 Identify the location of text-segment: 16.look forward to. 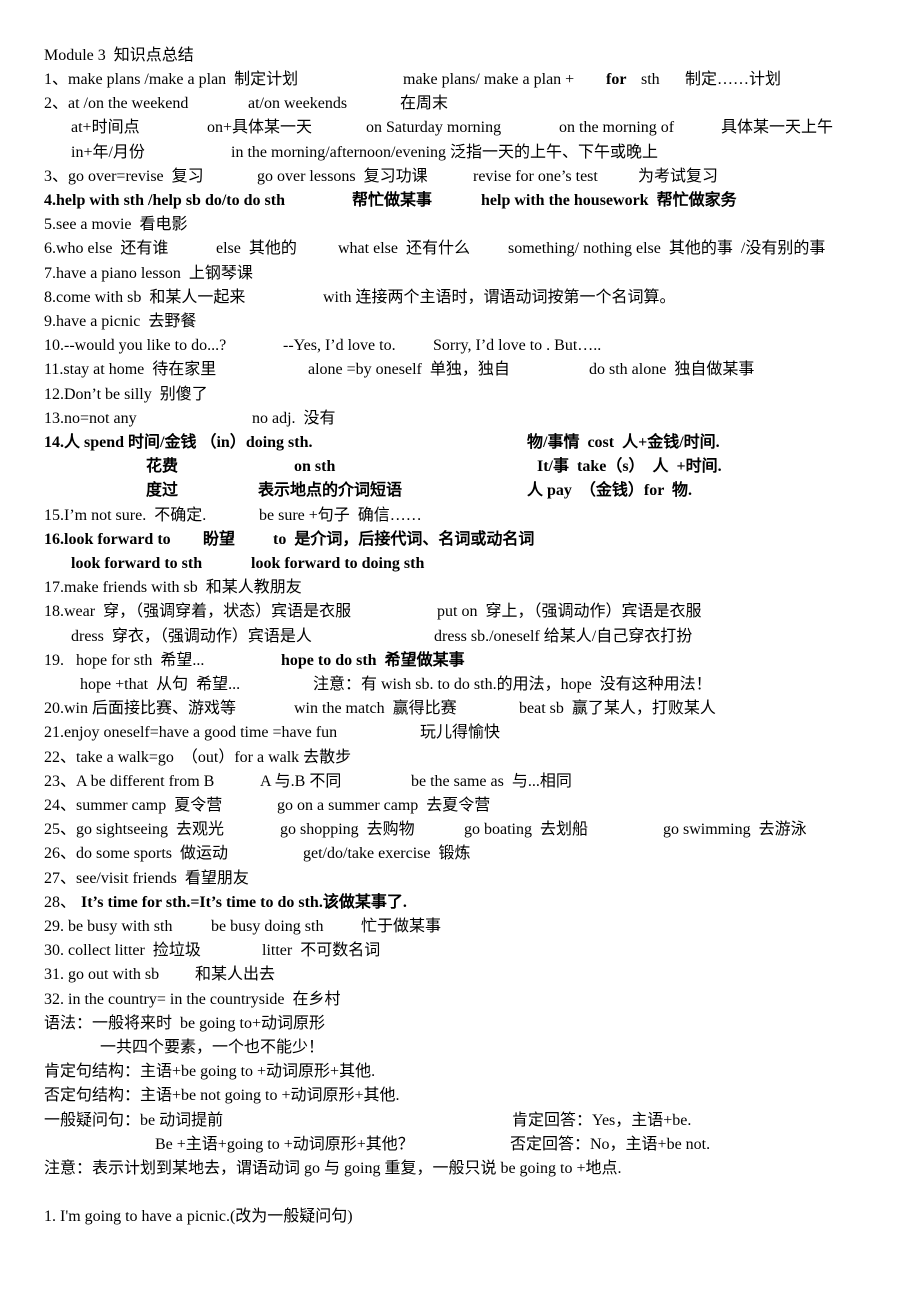
(107, 539).